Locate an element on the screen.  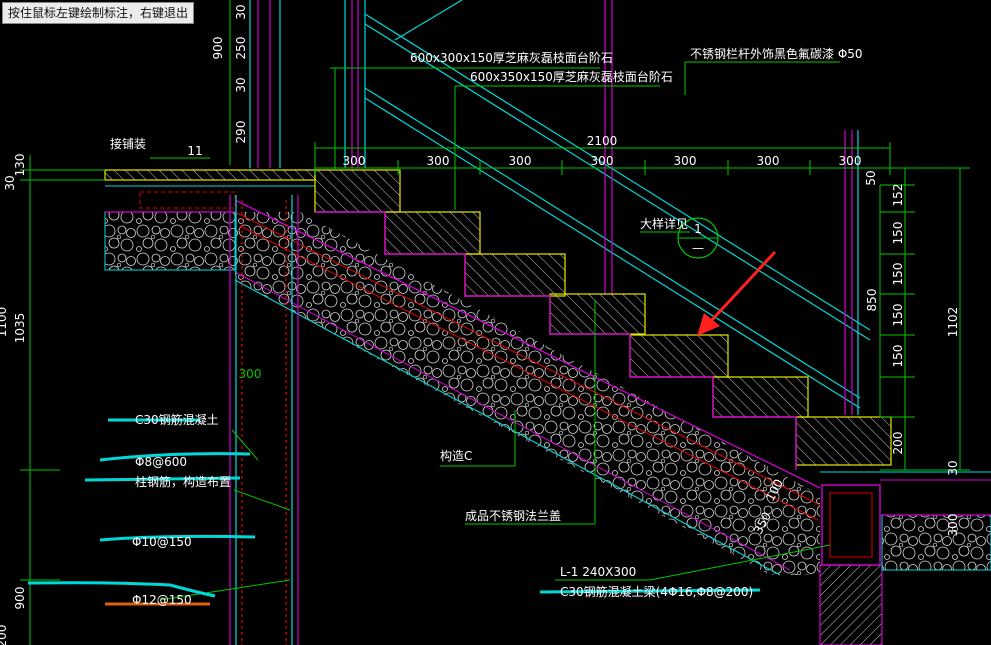
note-detail-ref: 大样详见 is located at coordinates (664, 223).